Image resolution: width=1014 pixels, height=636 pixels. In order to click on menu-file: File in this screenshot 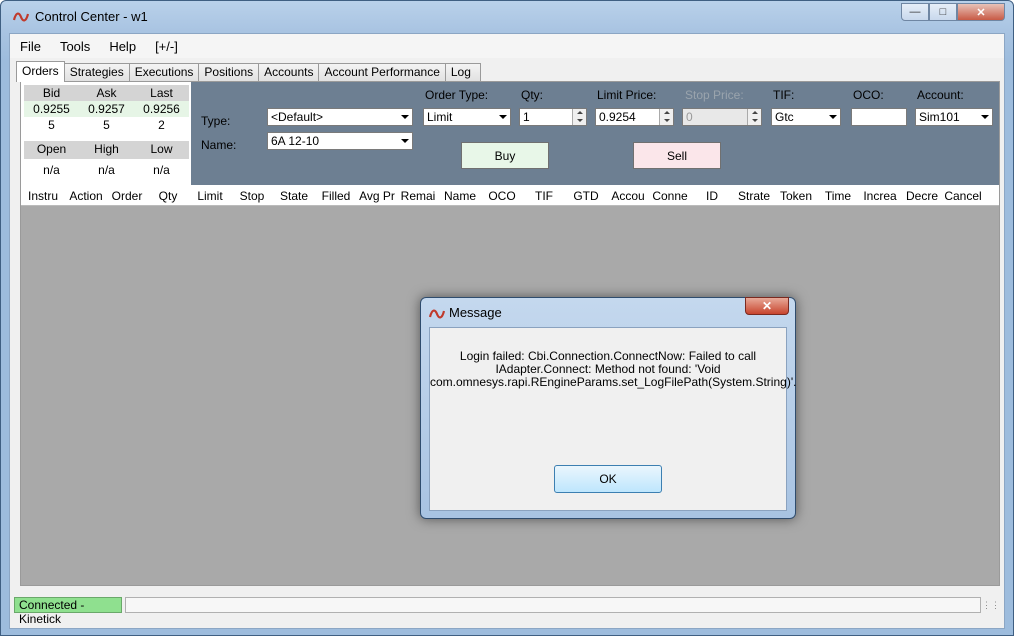, I will do `click(30, 46)`.